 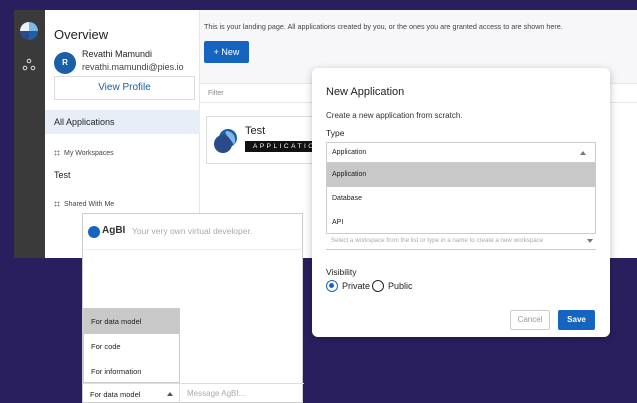 What do you see at coordinates (29, 134) in the screenshot?
I see `left-rail` at bounding box center [29, 134].